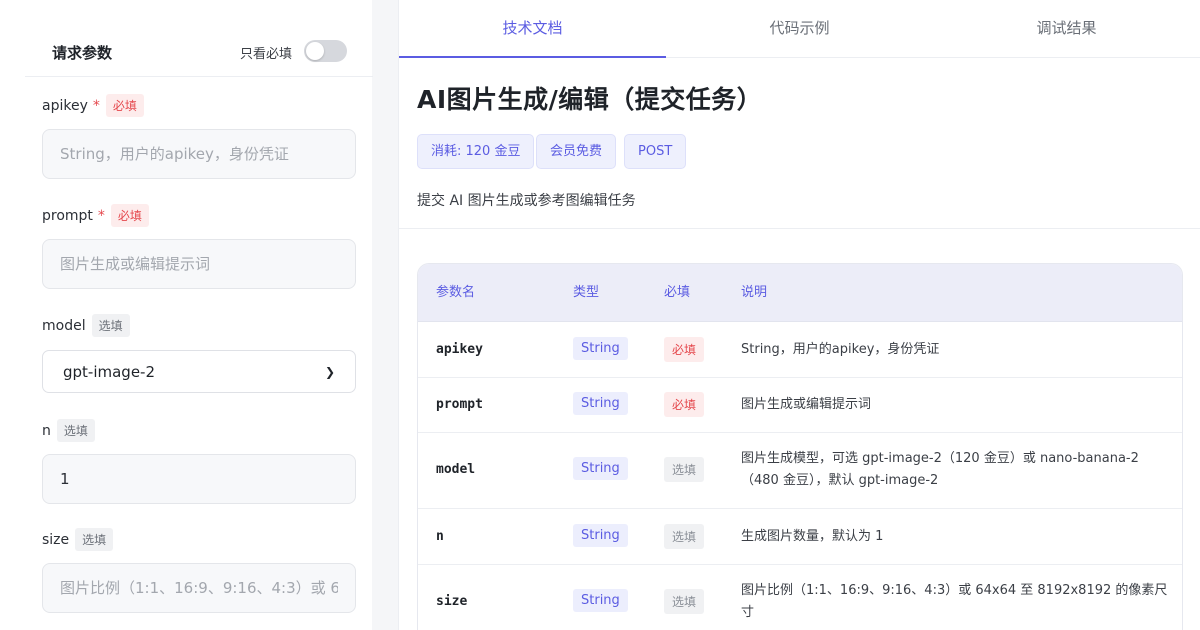 This screenshot has width=1200, height=630. What do you see at coordinates (576, 151) in the screenshot?
I see `member-free-badge: 会员免费` at bounding box center [576, 151].